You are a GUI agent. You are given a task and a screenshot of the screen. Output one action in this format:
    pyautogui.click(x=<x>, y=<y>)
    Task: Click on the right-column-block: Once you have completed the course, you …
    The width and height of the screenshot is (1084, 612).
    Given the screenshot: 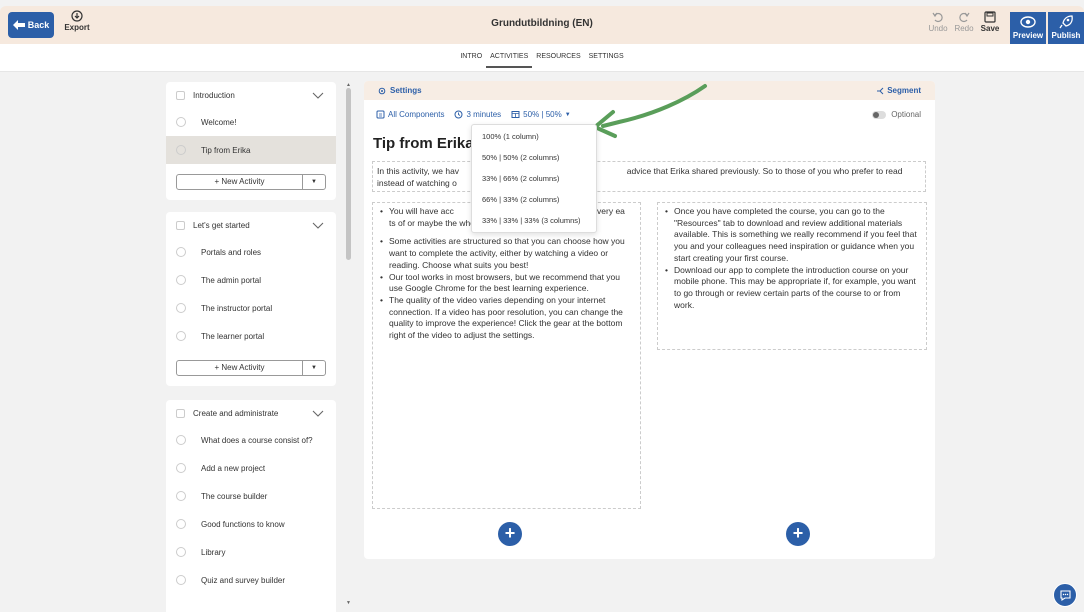 What is the action you would take?
    pyautogui.click(x=792, y=276)
    